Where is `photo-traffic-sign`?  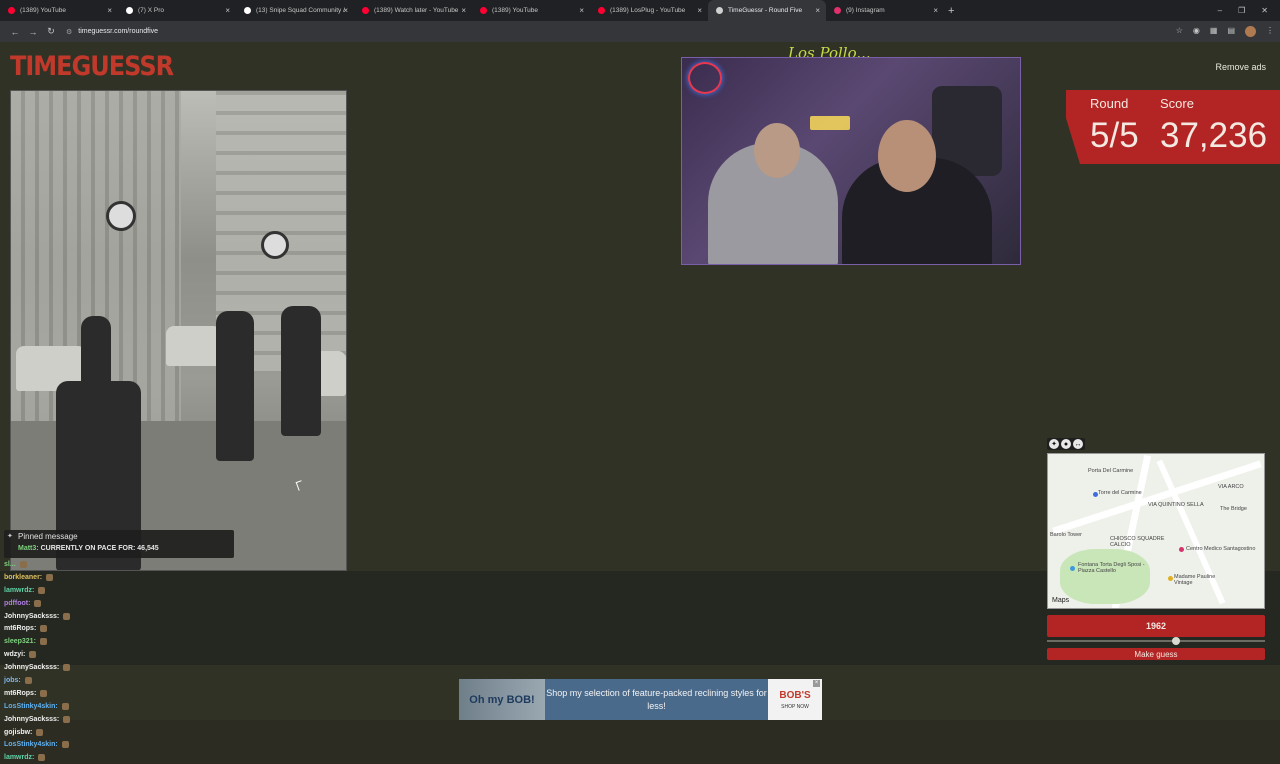
photo-traffic-sign is located at coordinates (275, 245).